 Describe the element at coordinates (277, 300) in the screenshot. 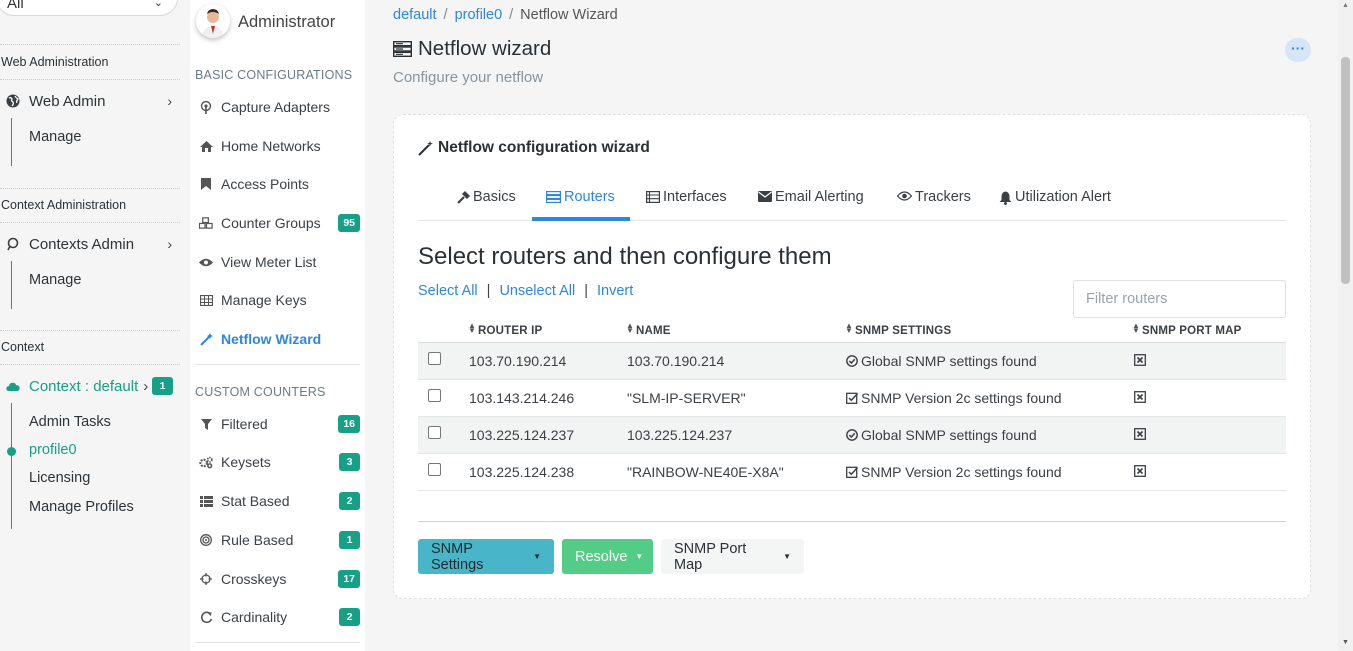

I see `menu-item-manage-keys: Manage Keys` at that location.